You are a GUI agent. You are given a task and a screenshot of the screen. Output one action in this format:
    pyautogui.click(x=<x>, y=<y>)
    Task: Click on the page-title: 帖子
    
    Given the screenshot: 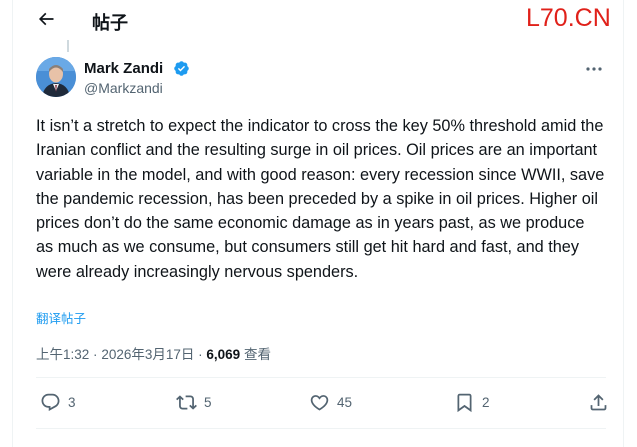 What is the action you would take?
    pyautogui.click(x=110, y=23)
    